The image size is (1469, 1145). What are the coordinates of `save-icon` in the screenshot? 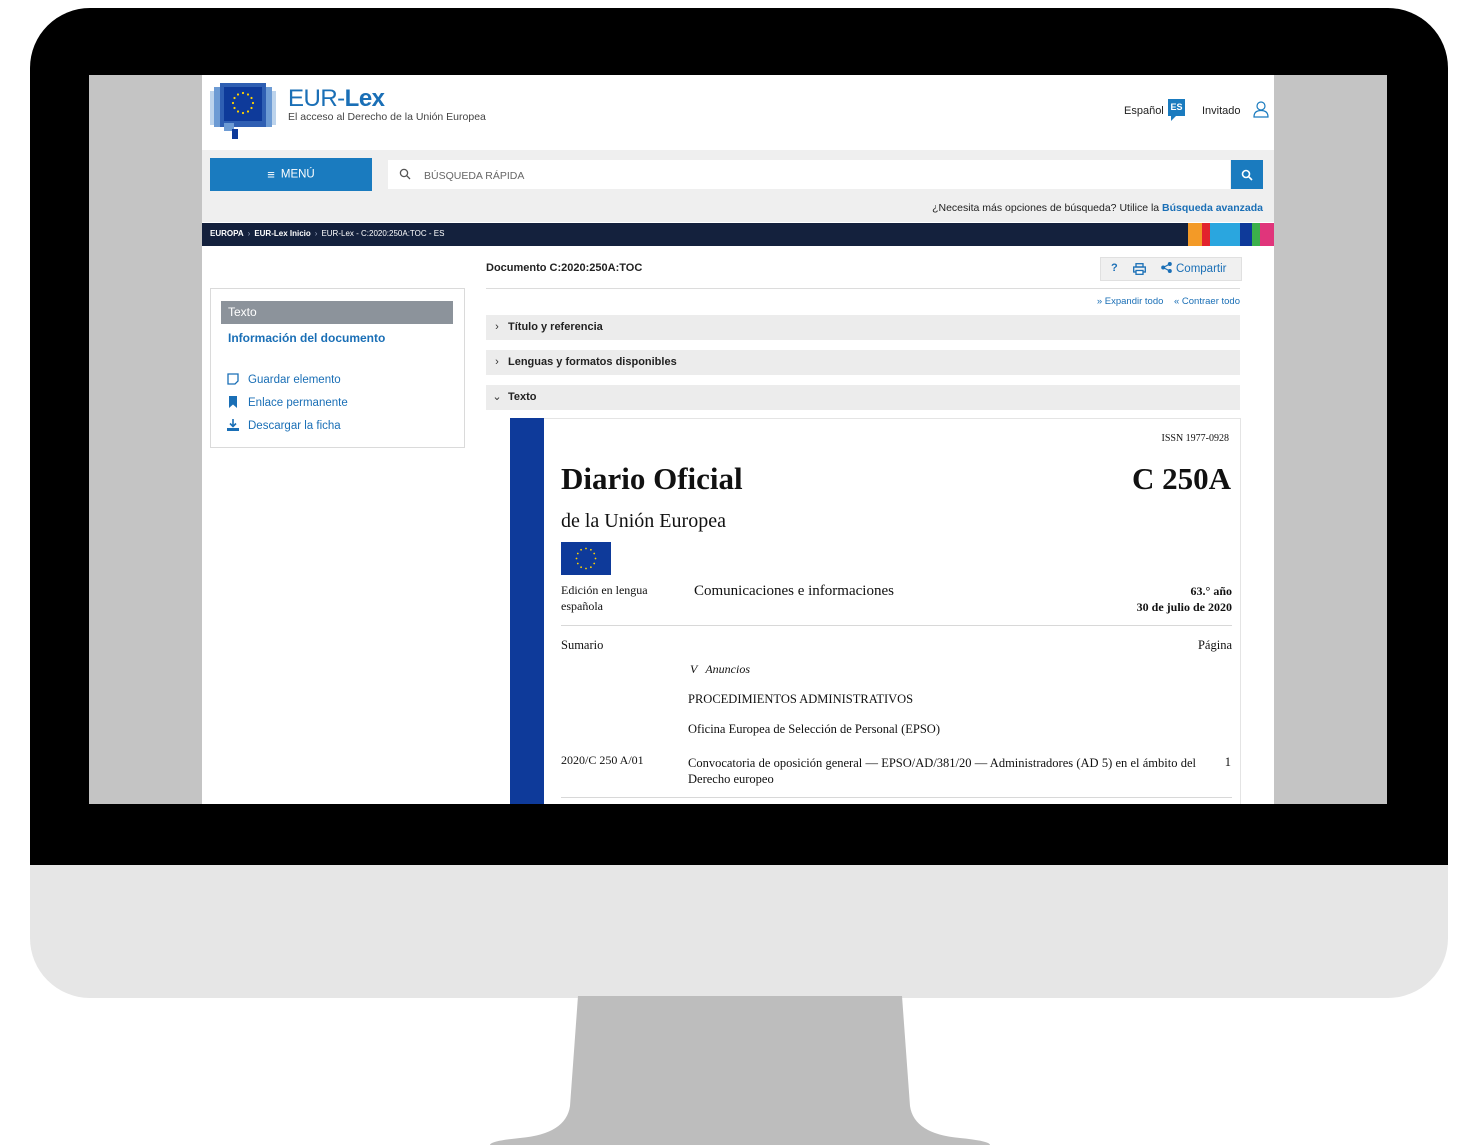 It's located at (233, 379).